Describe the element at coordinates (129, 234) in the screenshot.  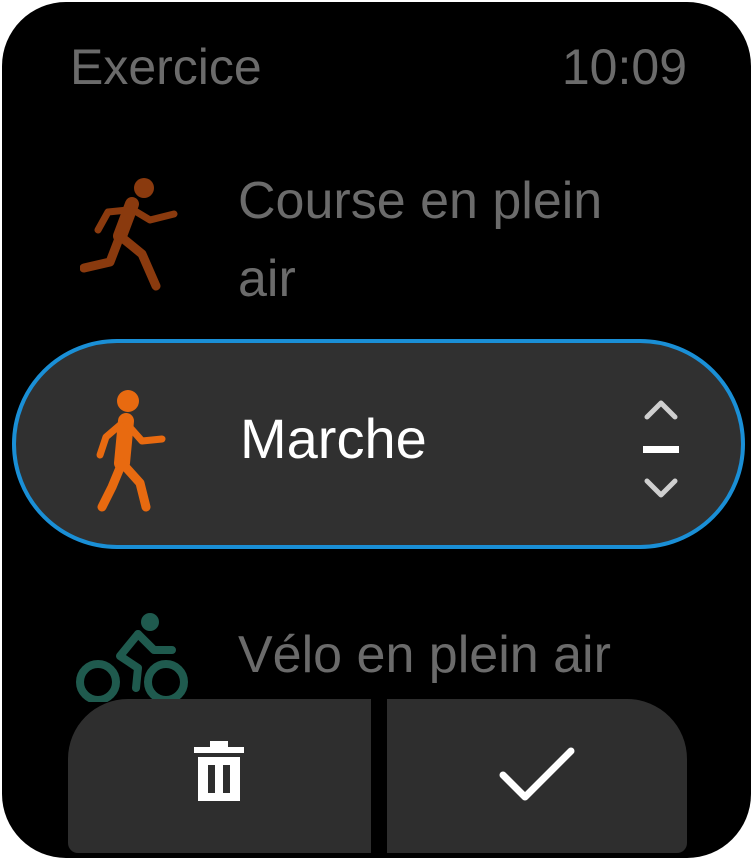
I see `running-icon` at that location.